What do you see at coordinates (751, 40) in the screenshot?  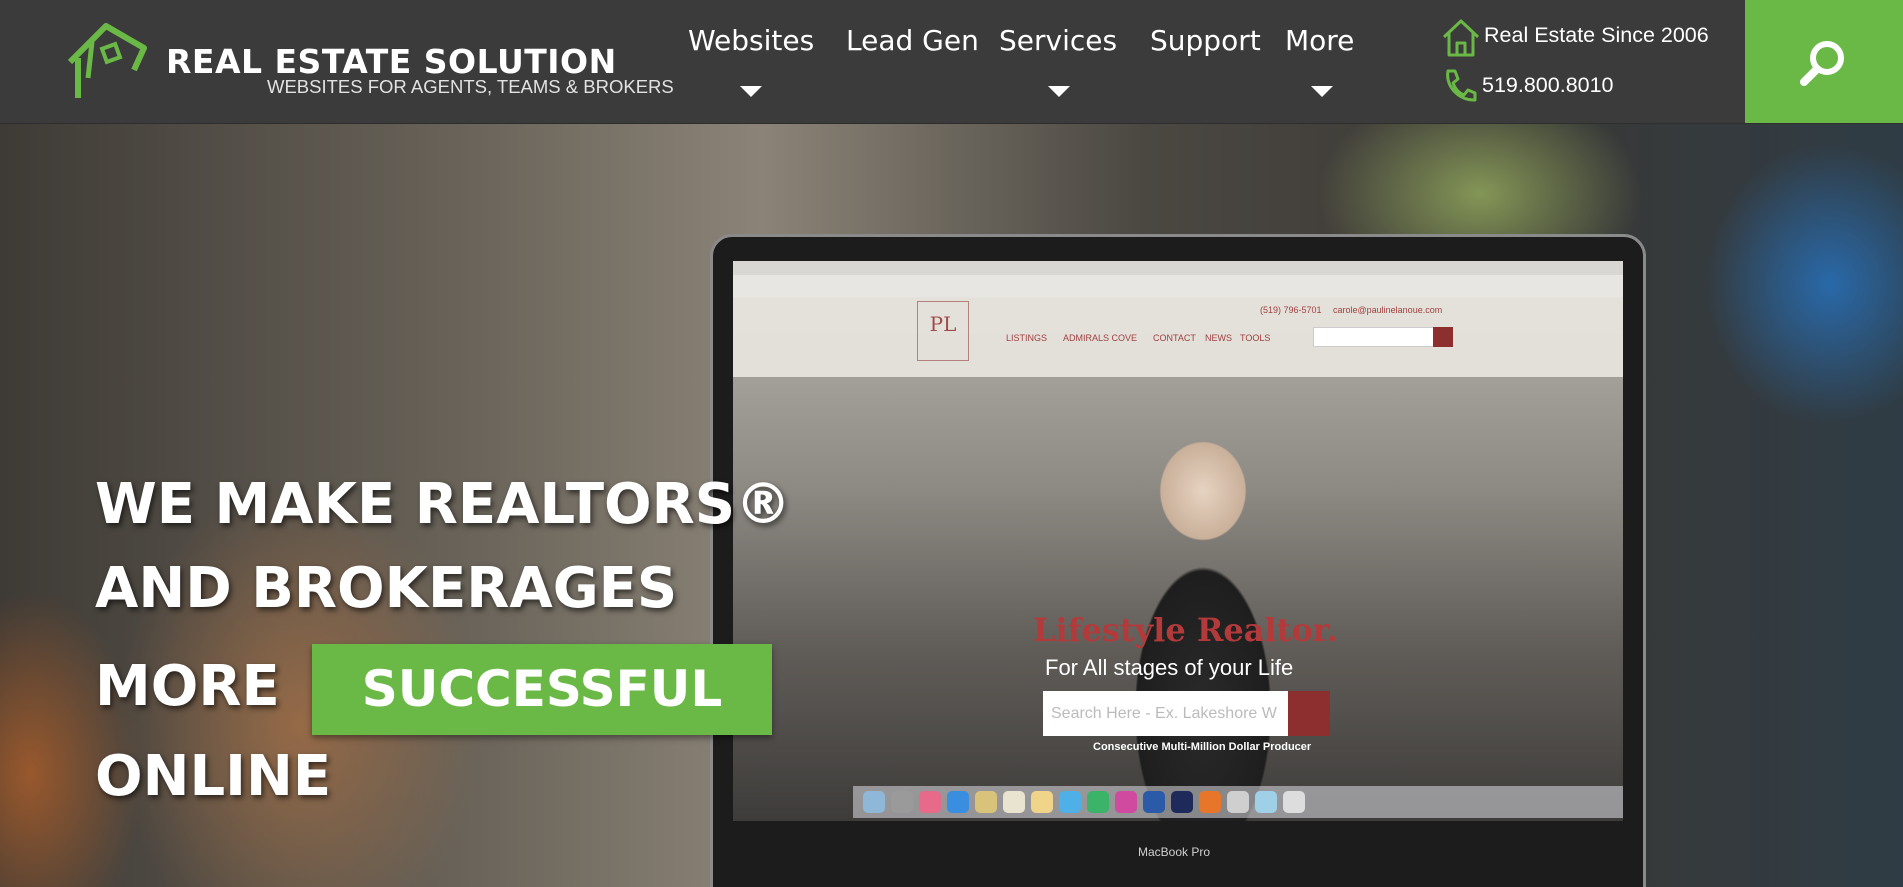 I see `nav-websites: Websites` at bounding box center [751, 40].